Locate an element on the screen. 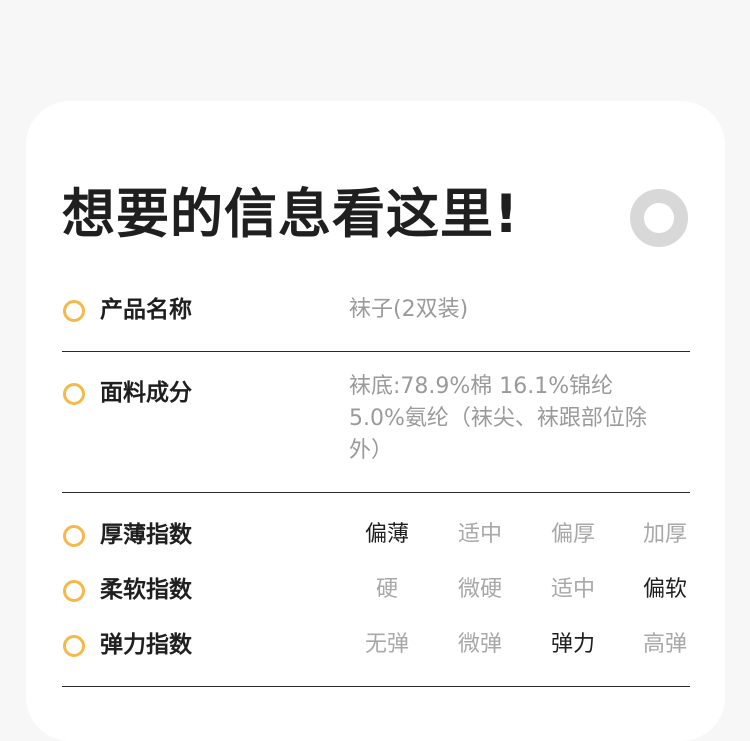 This screenshot has width=750, height=741. index-option: 无弹 is located at coordinates (386, 644).